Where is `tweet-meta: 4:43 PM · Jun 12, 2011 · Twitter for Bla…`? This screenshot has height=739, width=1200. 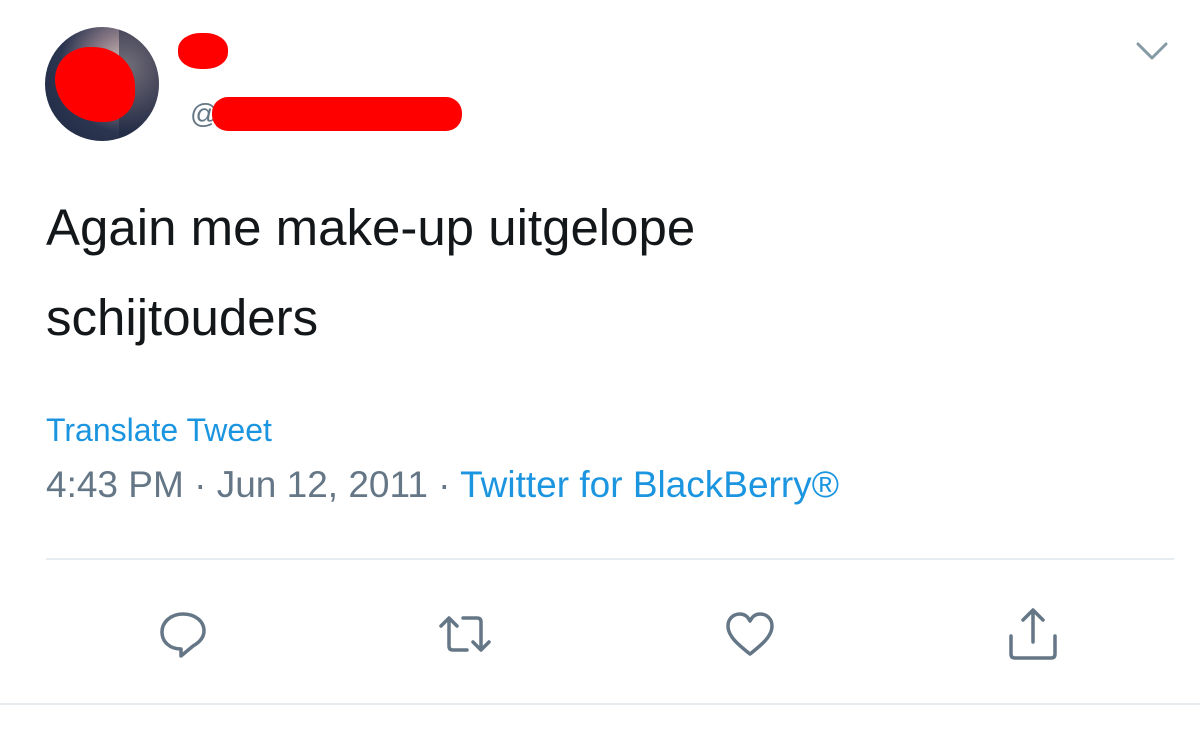 tweet-meta: 4:43 PM · Jun 12, 2011 · Twitter for Bla… is located at coordinates (442, 485).